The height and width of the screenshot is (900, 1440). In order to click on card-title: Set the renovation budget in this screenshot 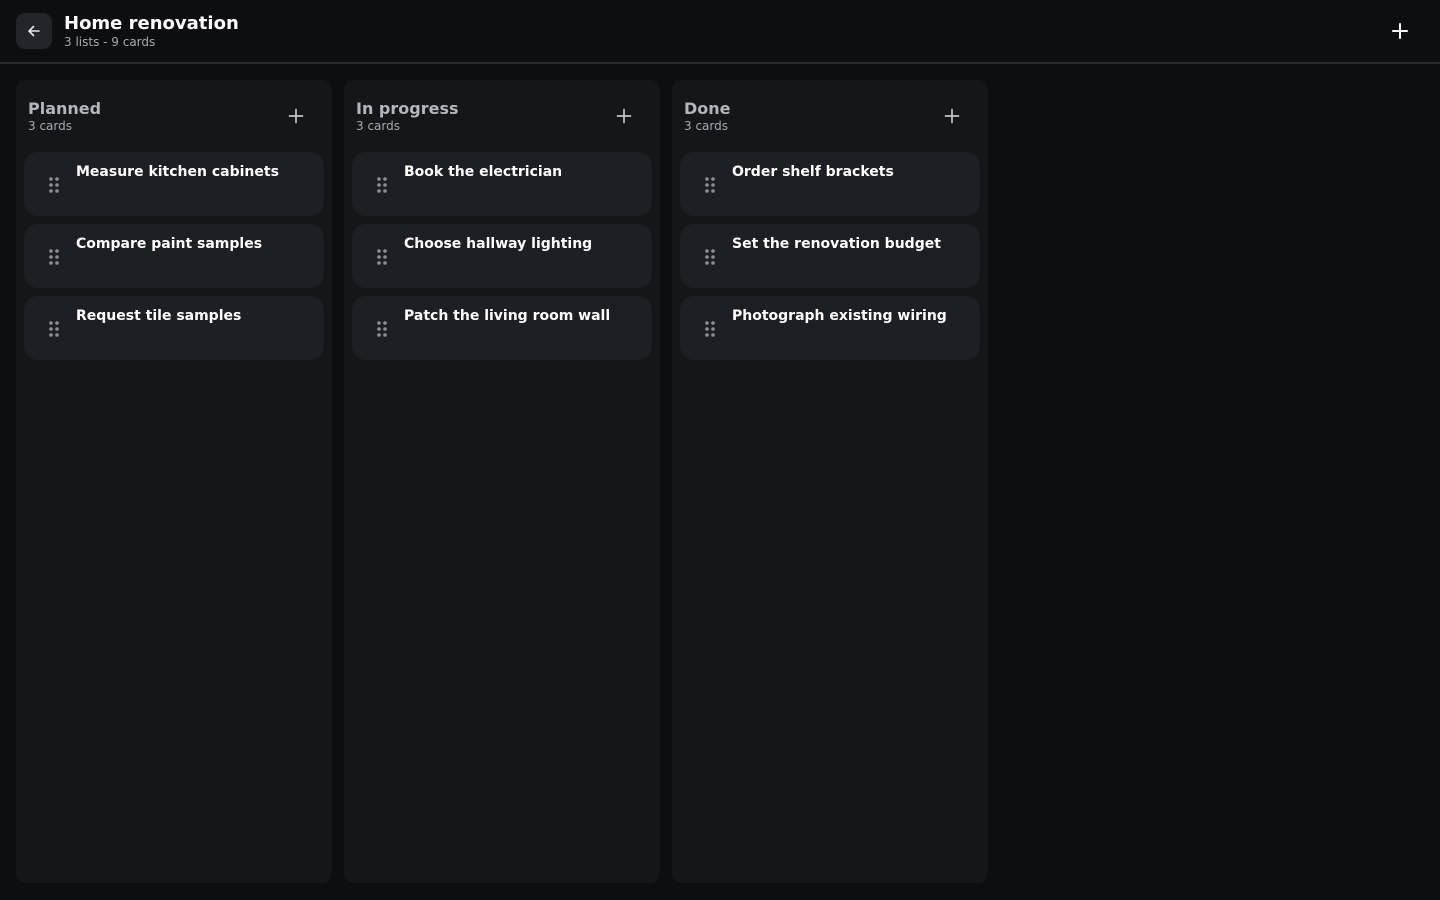, I will do `click(836, 244)`.